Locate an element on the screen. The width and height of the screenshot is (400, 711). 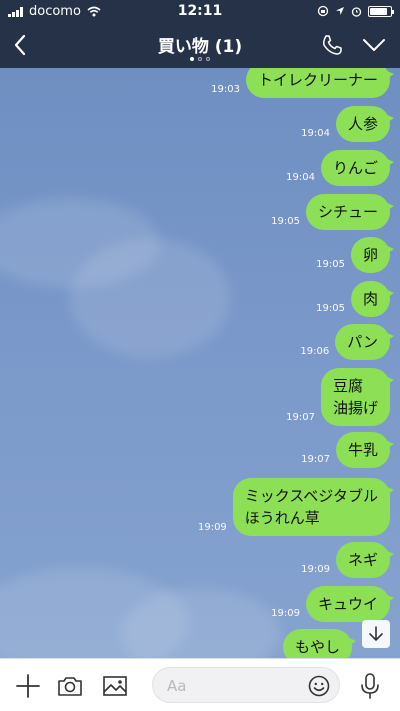
call-button is located at coordinates (332, 45).